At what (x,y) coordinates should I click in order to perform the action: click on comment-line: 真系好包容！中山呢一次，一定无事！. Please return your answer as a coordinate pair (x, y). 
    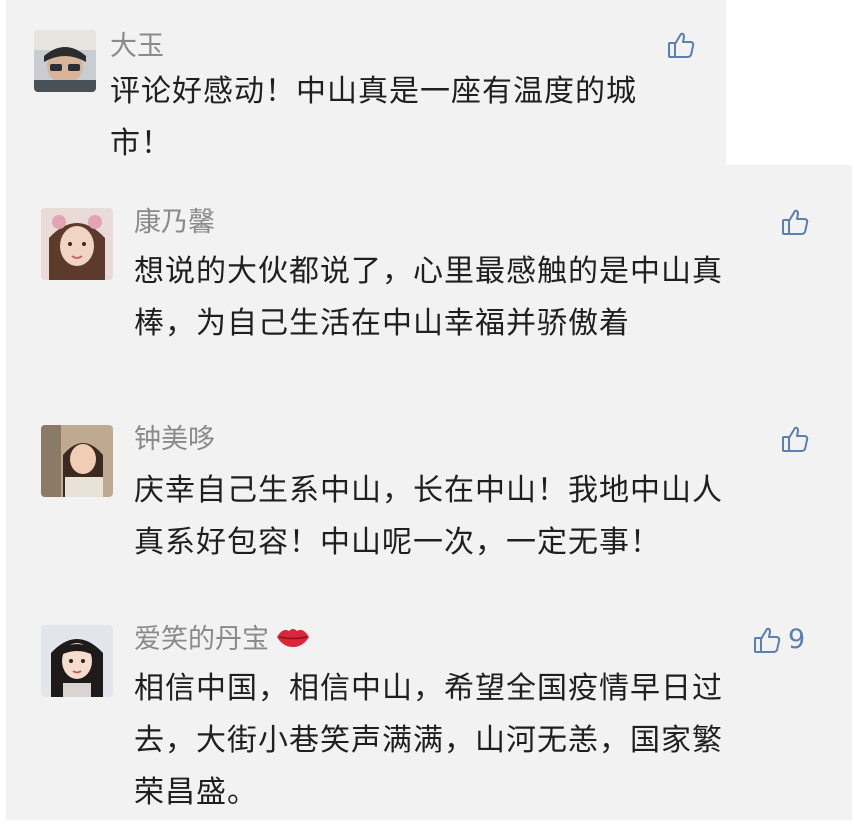
    Looking at the image, I should click on (397, 542).